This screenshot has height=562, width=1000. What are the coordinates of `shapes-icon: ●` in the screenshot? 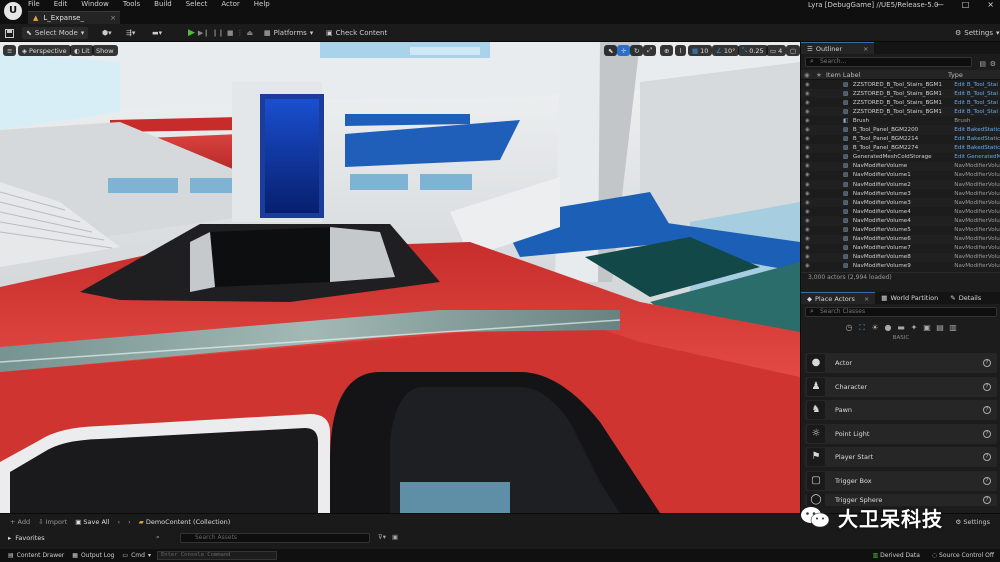 It's located at (888, 327).